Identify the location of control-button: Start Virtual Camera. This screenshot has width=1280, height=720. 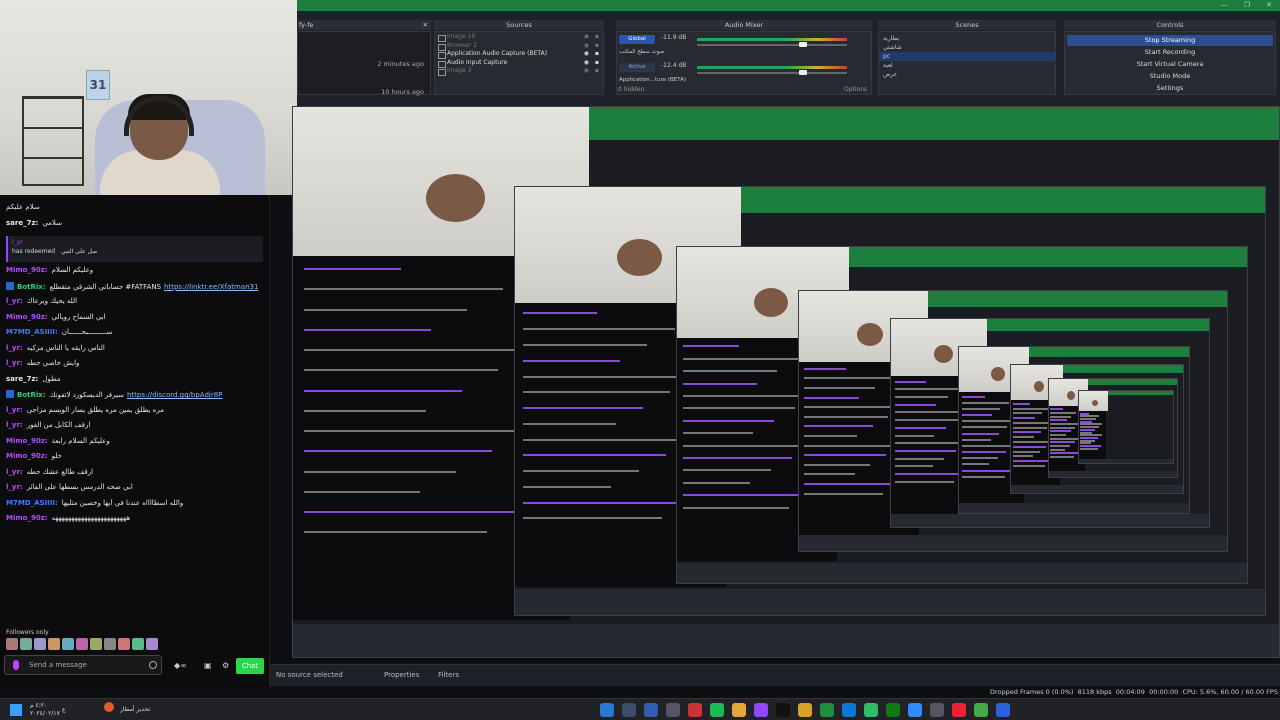
(1170, 64).